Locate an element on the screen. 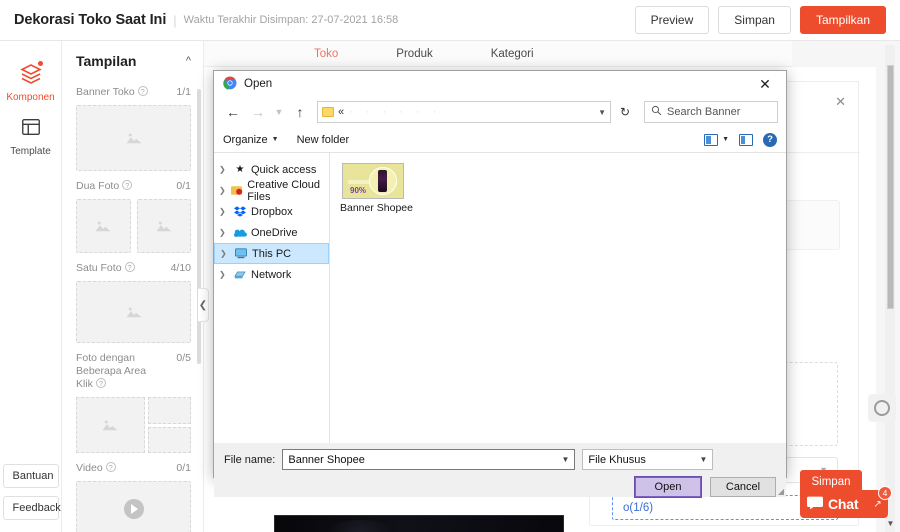  tree-item-creative-cloud-files: ❯ Creative Cloud Files is located at coordinates (271, 190).